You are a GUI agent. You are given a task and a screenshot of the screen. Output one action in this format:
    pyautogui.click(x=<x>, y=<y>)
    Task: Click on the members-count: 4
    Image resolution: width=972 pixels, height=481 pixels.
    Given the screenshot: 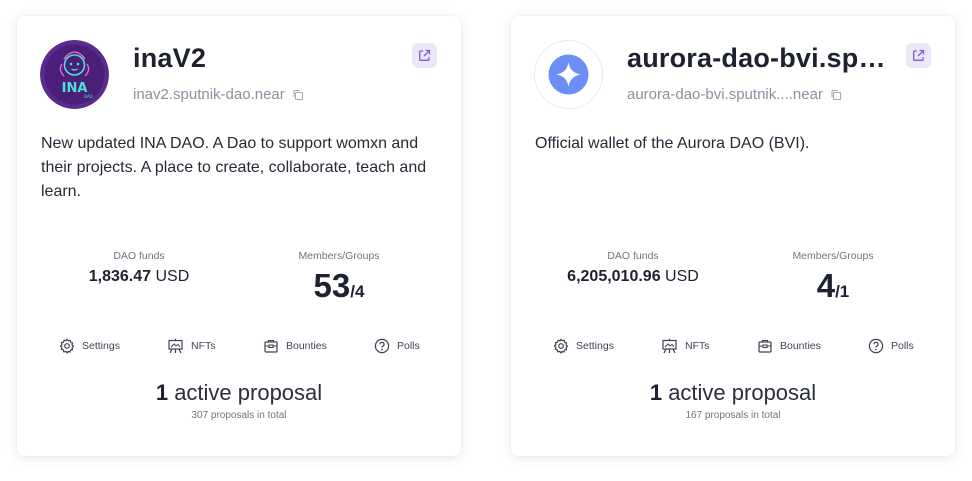 What is the action you would take?
    pyautogui.click(x=826, y=285)
    